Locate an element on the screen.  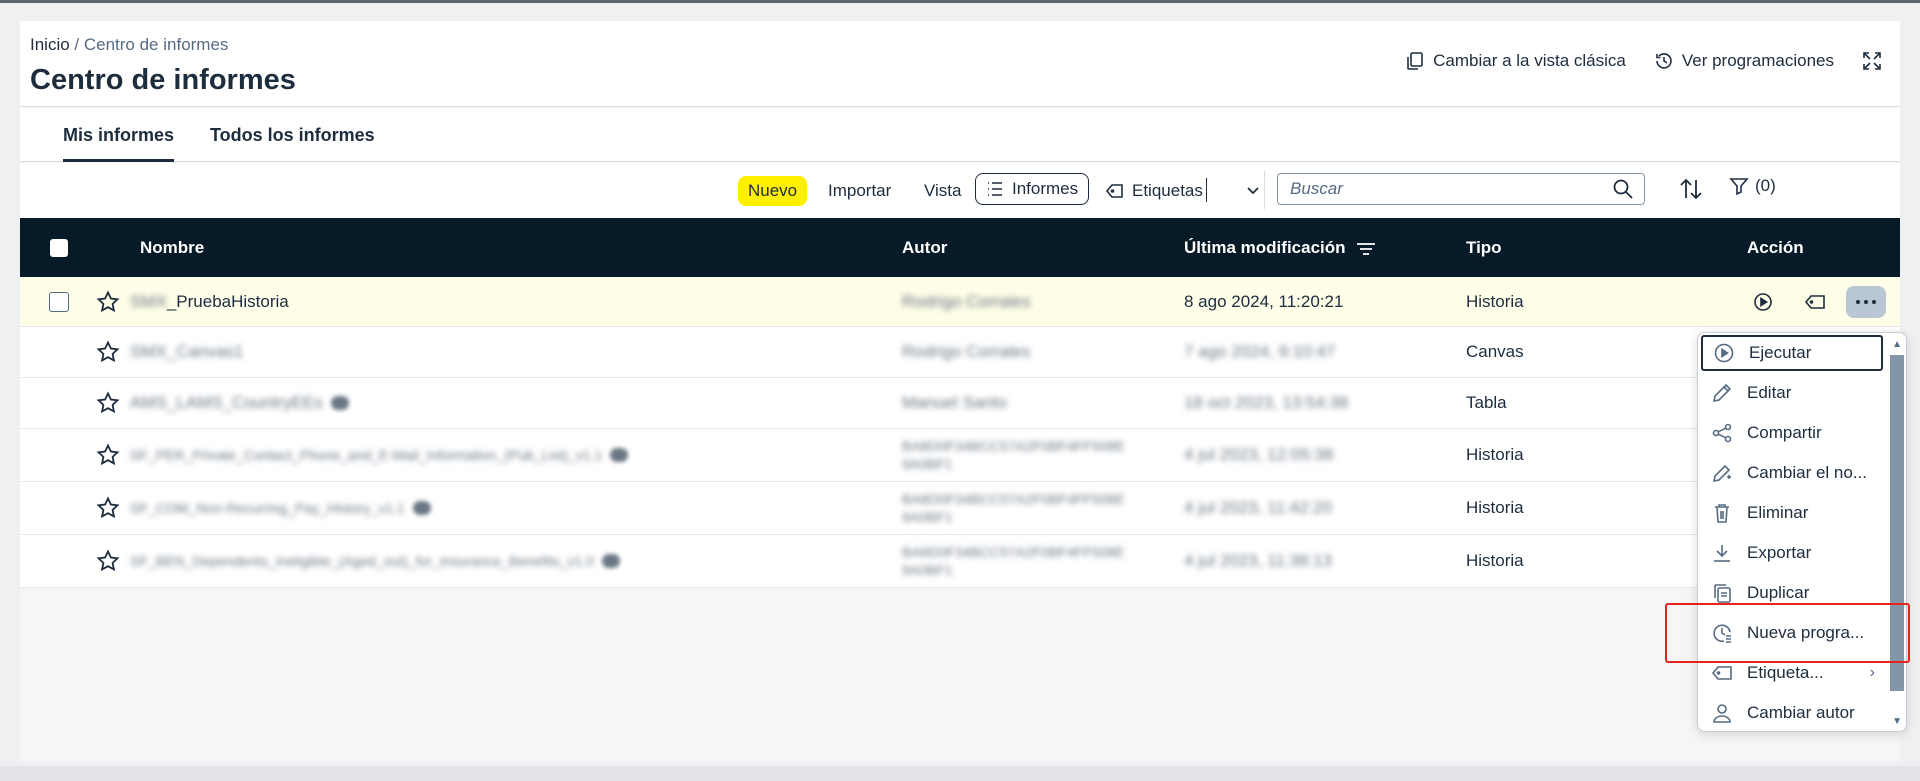
menu-item-delete-label: Eliminar is located at coordinates (1778, 512).